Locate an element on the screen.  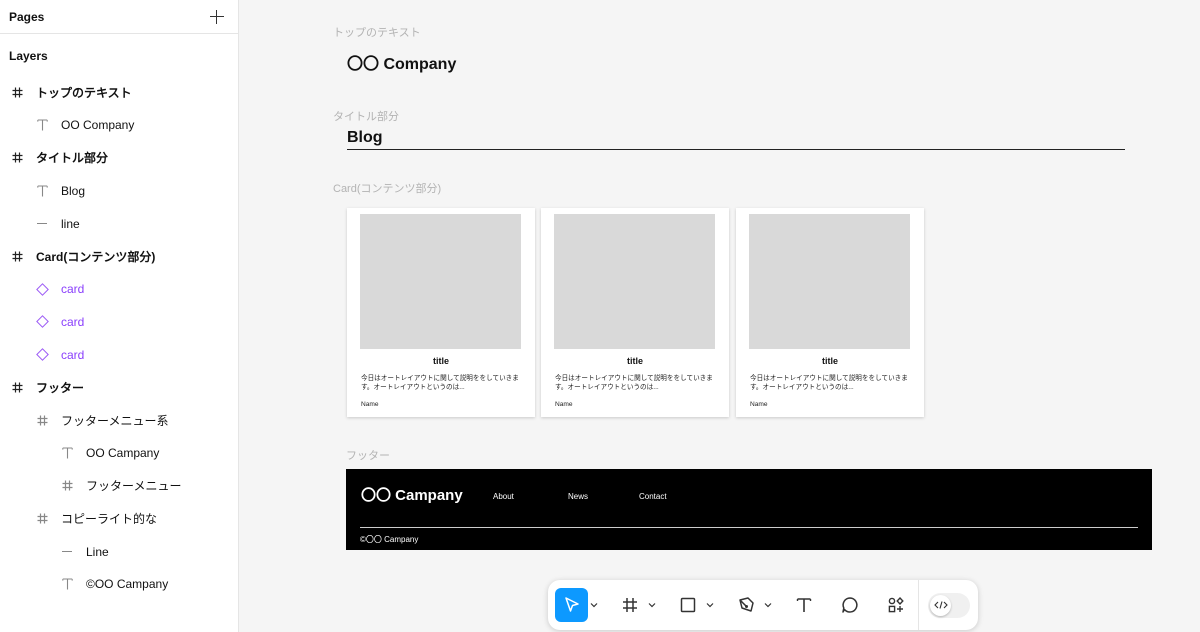
footer-copyright: ©〇〇 Campany is located at coordinates (389, 539).